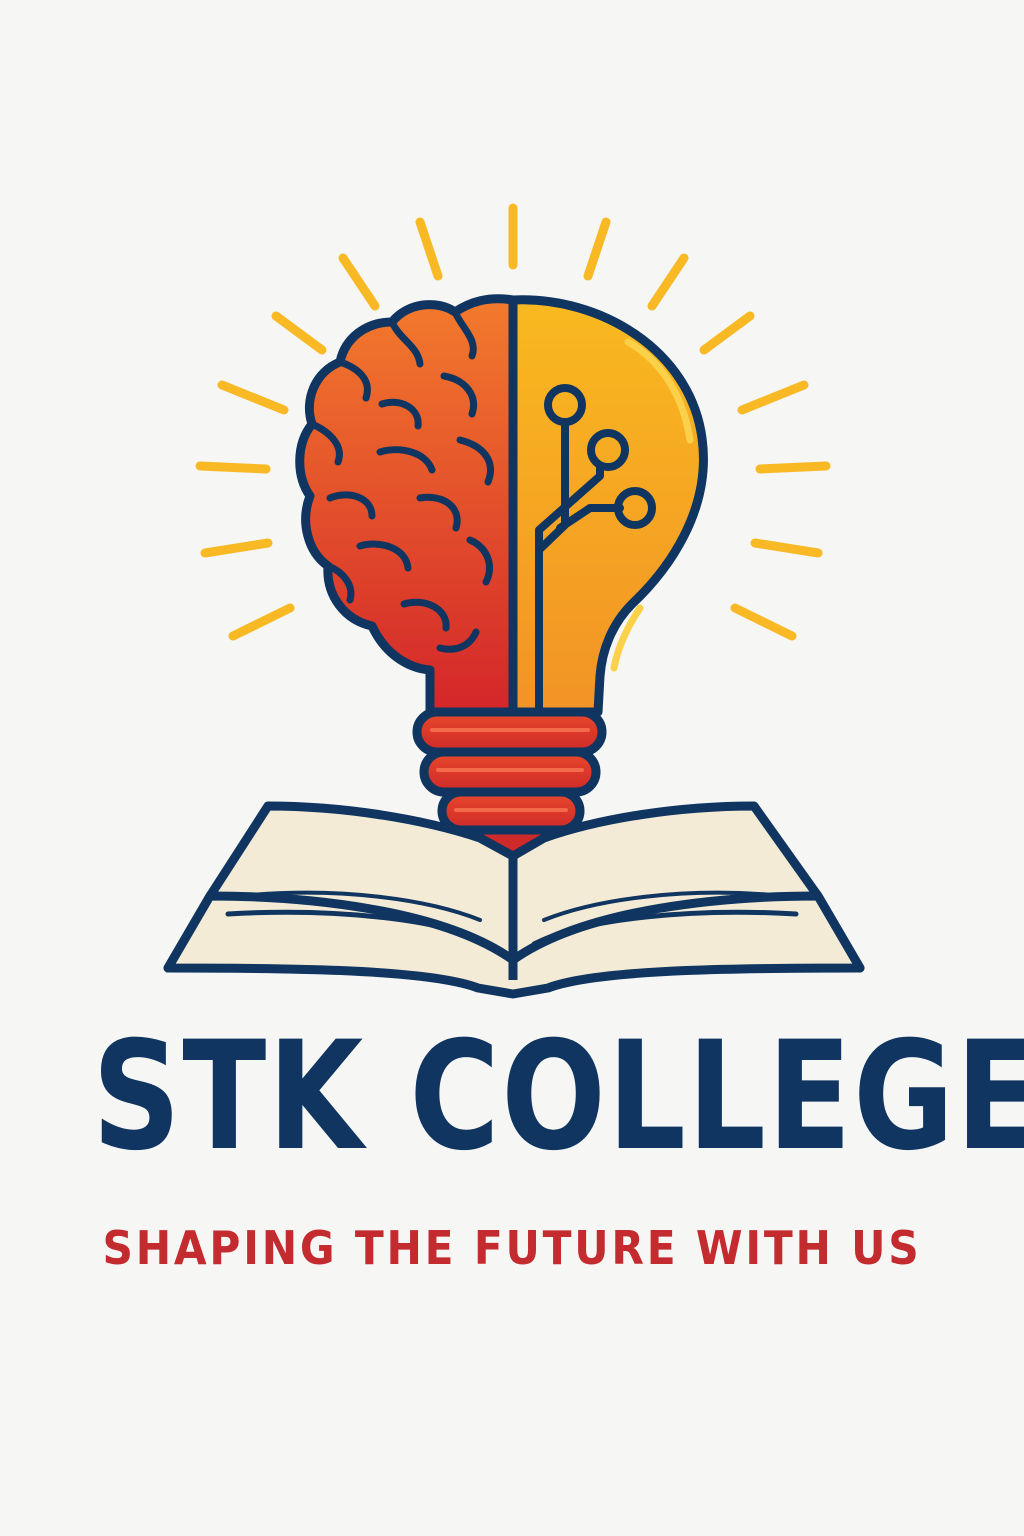 This screenshot has width=1024, height=1536. What do you see at coordinates (558, 1097) in the screenshot?
I see `college-name: STK COLLEGE` at bounding box center [558, 1097].